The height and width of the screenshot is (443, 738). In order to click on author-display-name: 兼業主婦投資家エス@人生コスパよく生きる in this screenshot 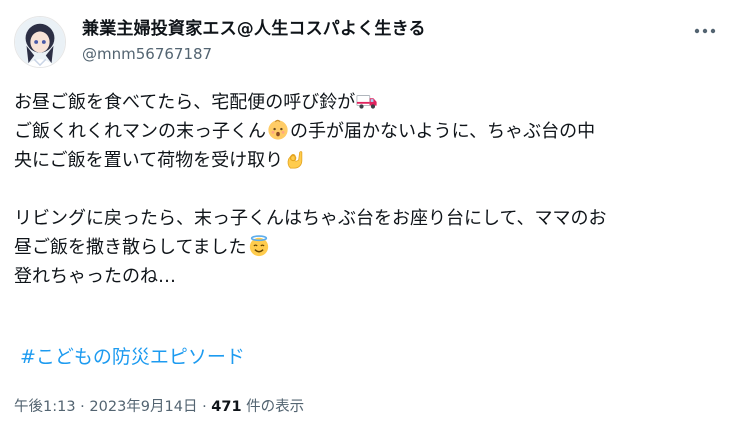, I will do `click(254, 29)`.